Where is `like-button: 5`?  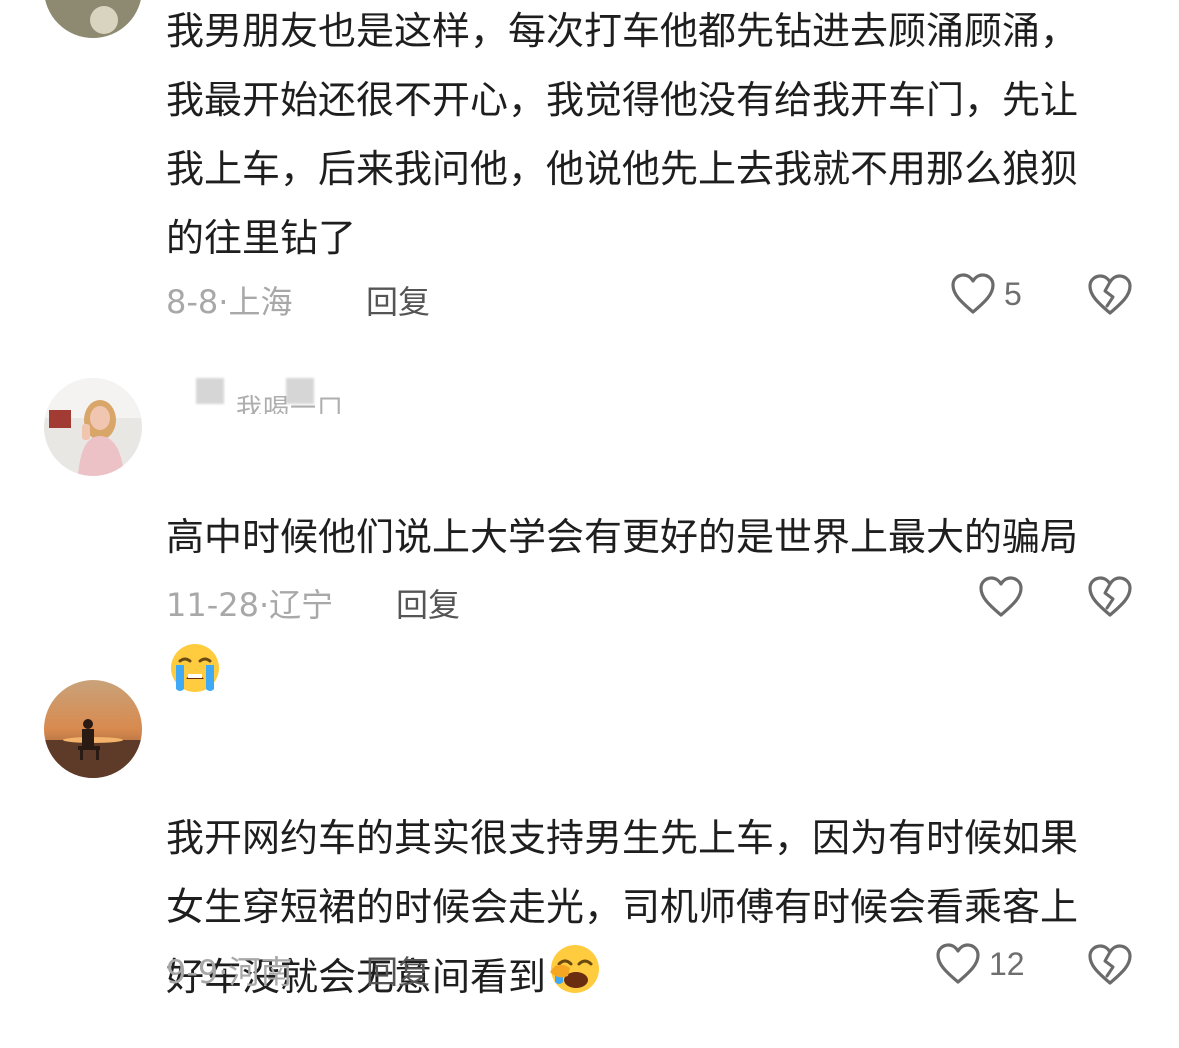 like-button: 5 is located at coordinates (986, 294).